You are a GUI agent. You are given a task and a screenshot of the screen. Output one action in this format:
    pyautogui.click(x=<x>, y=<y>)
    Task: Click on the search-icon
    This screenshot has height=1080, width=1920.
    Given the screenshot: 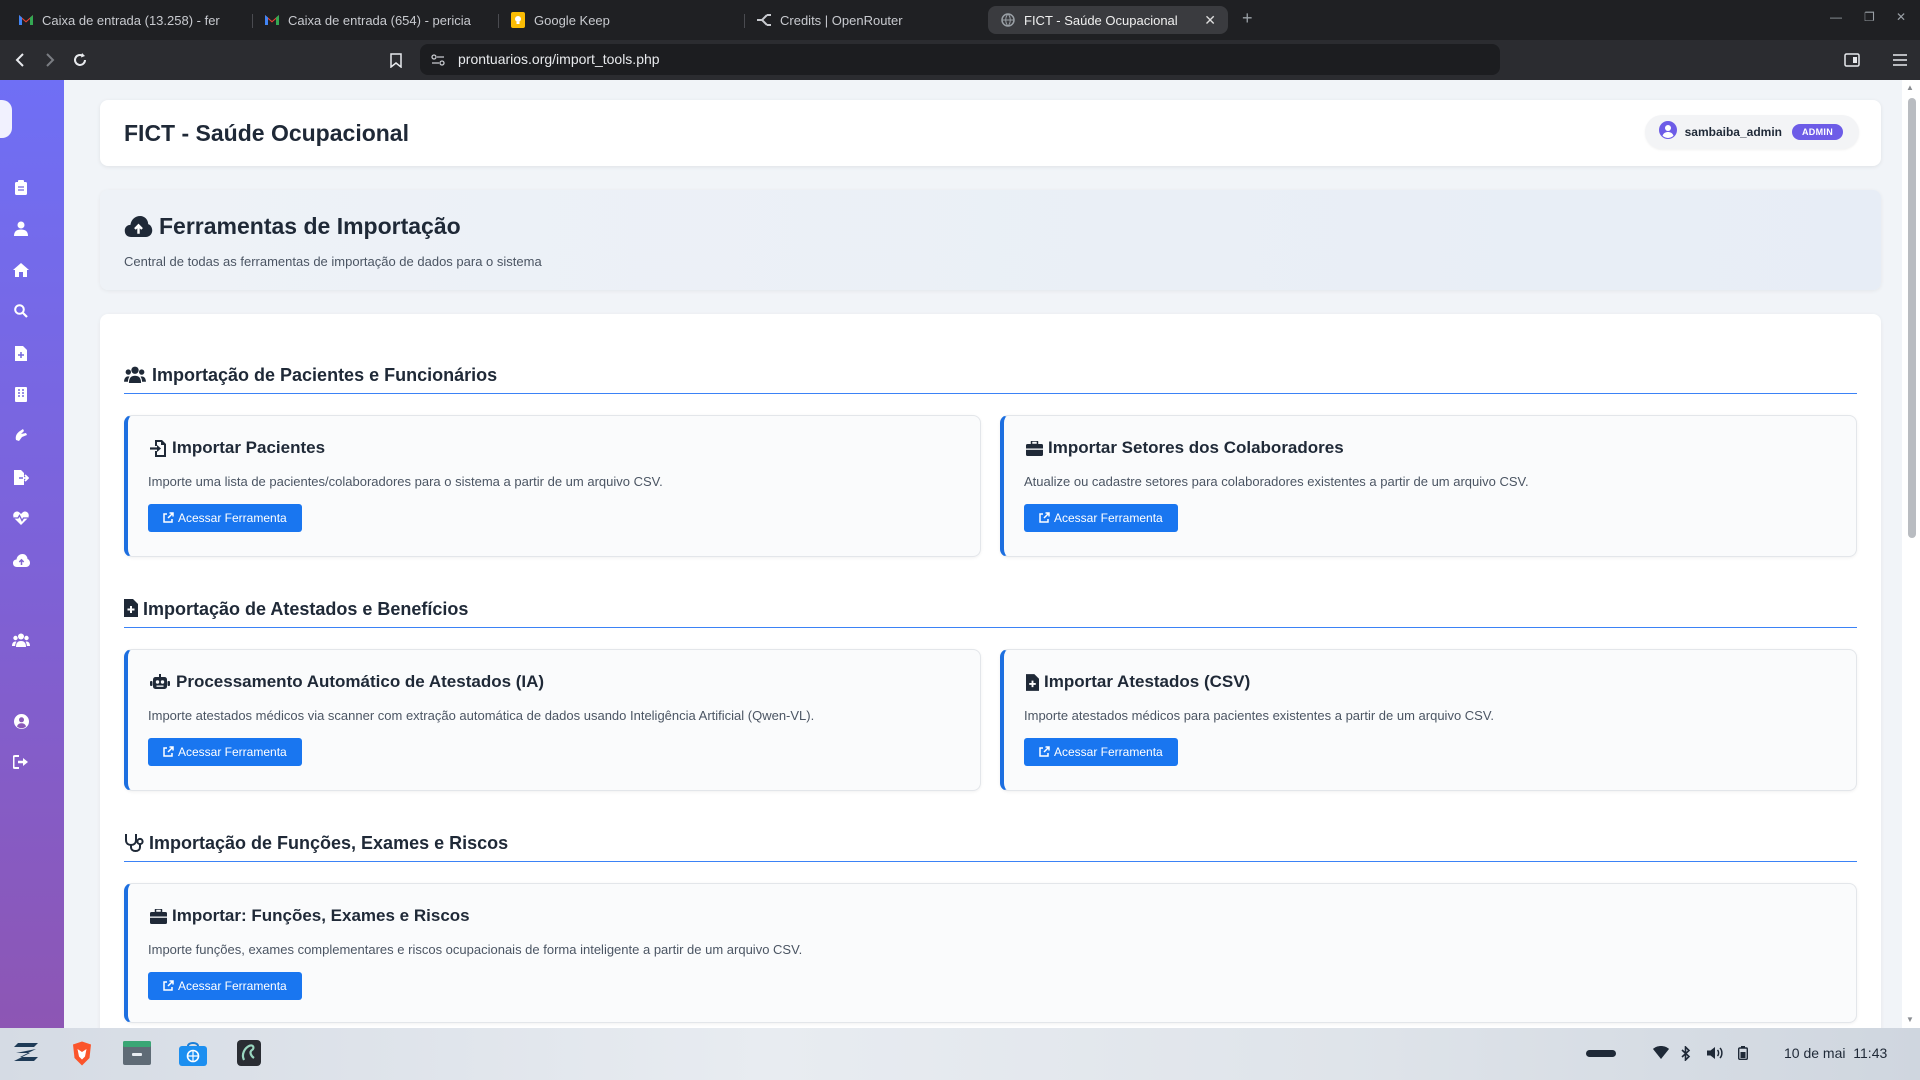 What is the action you would take?
    pyautogui.click(x=21, y=311)
    